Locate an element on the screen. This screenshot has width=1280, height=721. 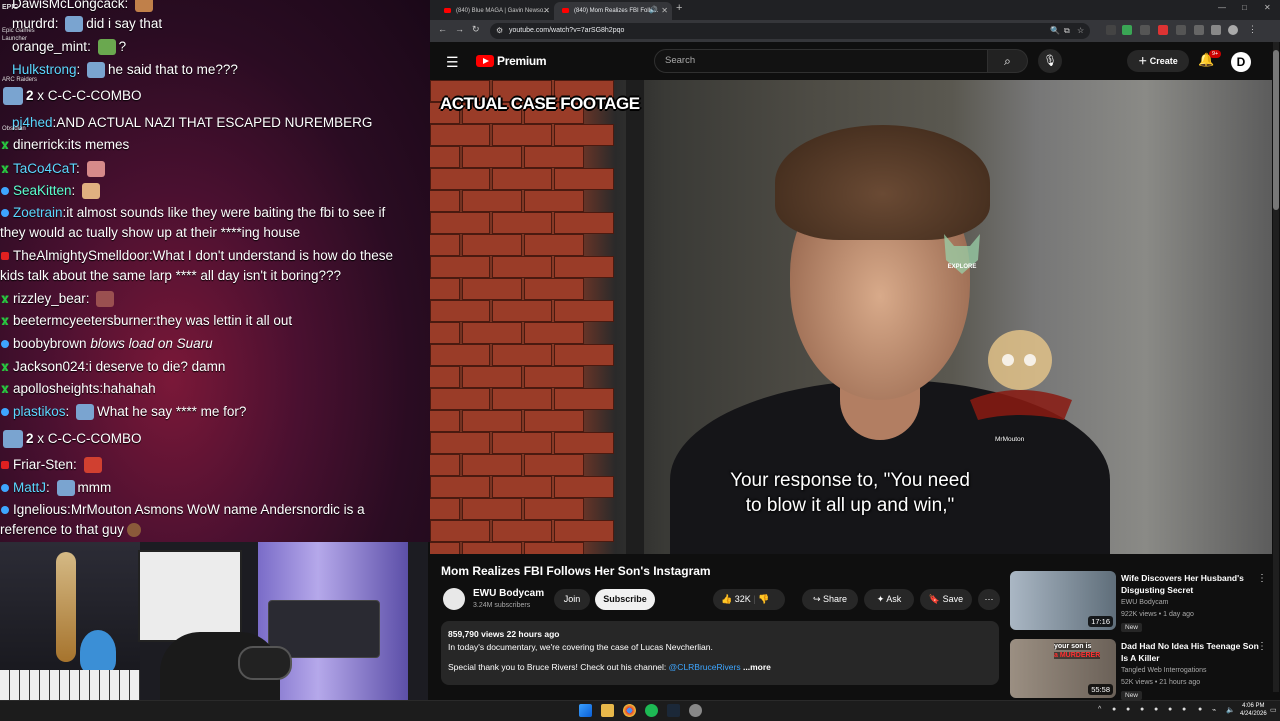
chat-username: apollosheights is located at coordinates (56, 388).